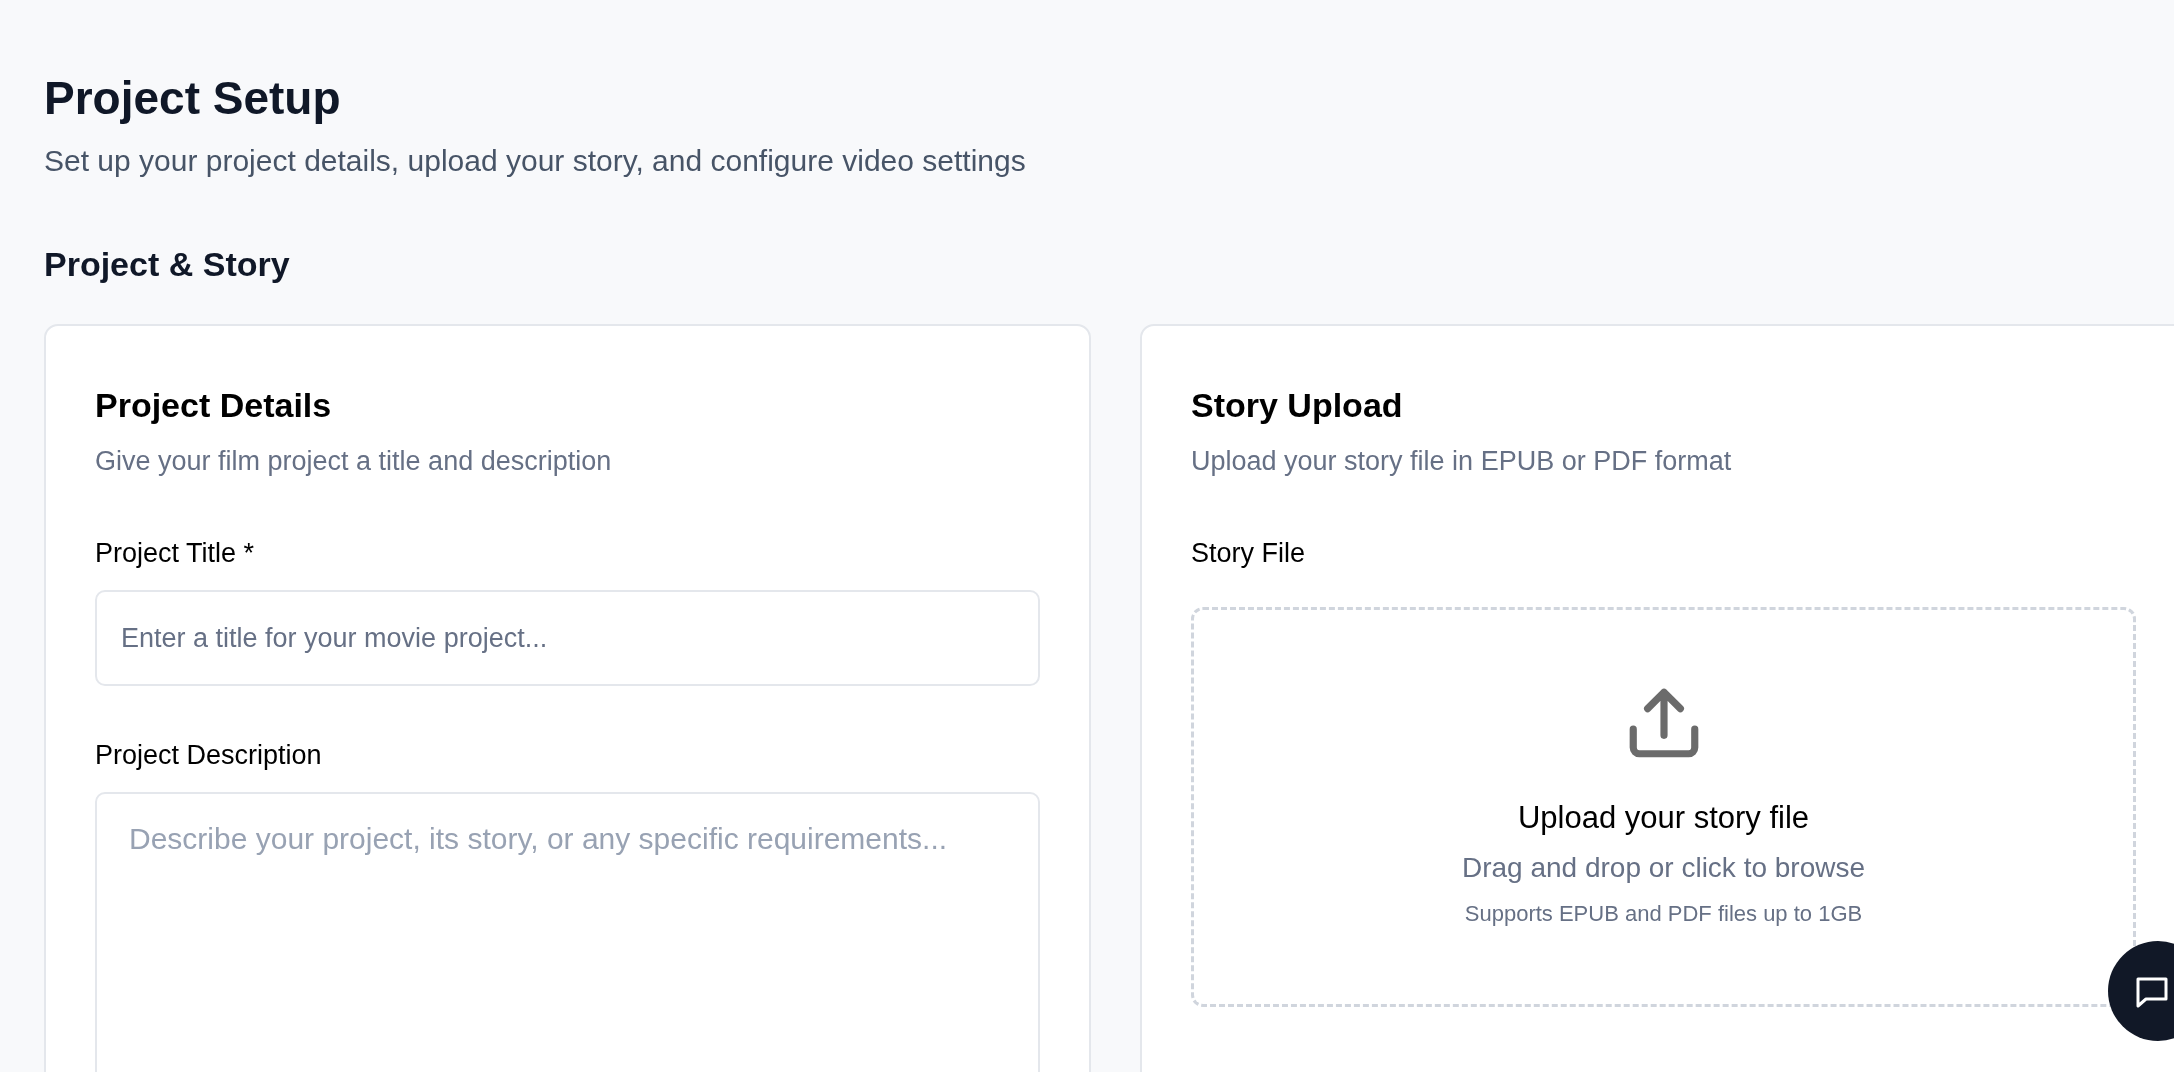  Describe the element at coordinates (1663, 818) in the screenshot. I see `dropzone-title: Upload your story file` at that location.